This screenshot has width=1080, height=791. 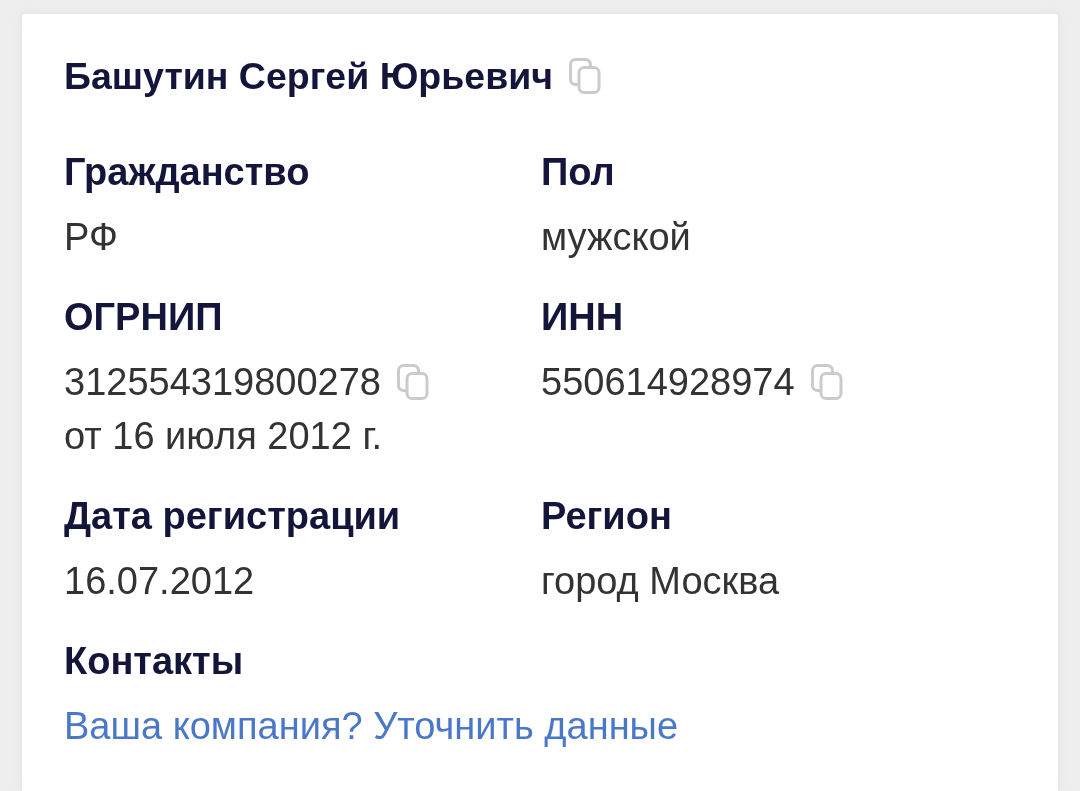 What do you see at coordinates (371, 726) in the screenshot?
I see `update-data-link: Ваша компания? Уточнить данные` at bounding box center [371, 726].